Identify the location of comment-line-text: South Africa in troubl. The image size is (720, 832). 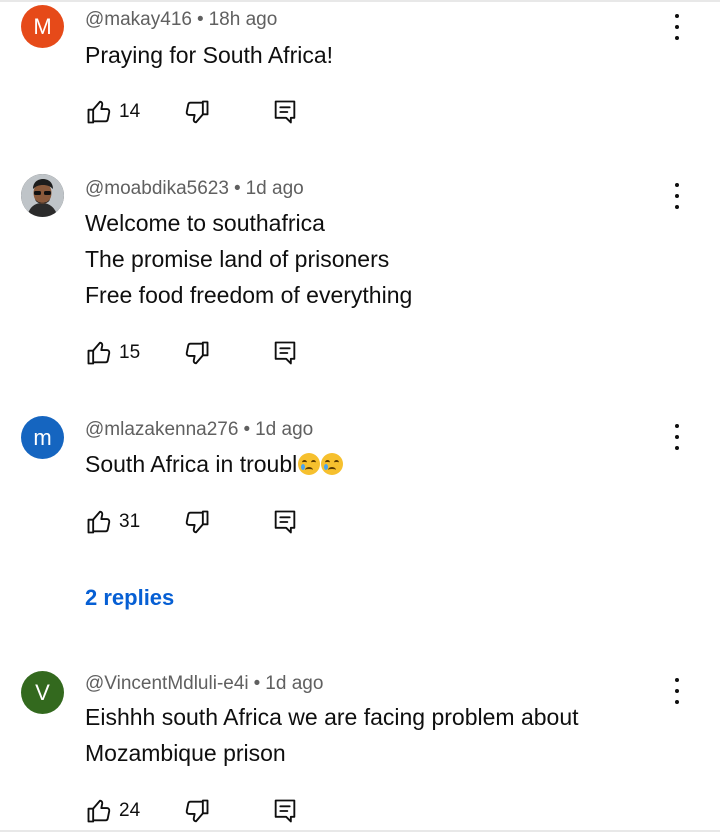
(191, 464).